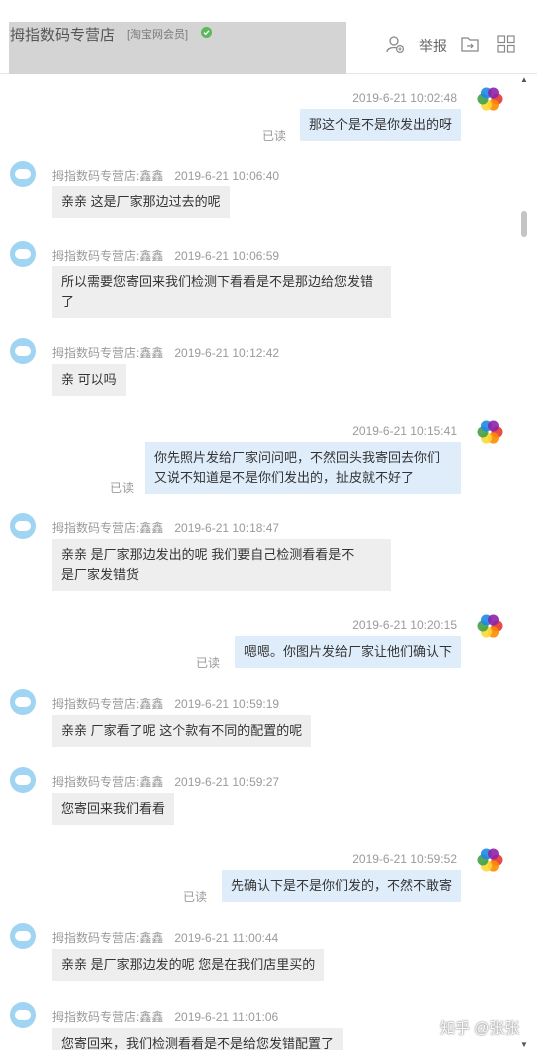  Describe the element at coordinates (227, 256) in the screenshot. I see `message-timestamp: 2019-6-21 10:06:59` at that location.